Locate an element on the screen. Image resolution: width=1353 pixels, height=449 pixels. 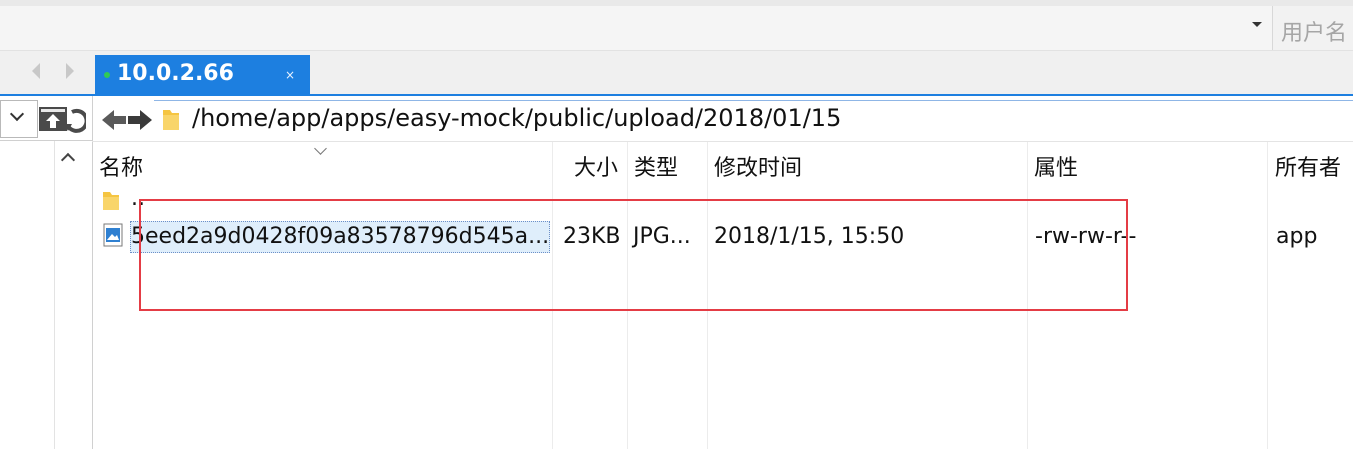
left-pane is located at coordinates (46, 272).